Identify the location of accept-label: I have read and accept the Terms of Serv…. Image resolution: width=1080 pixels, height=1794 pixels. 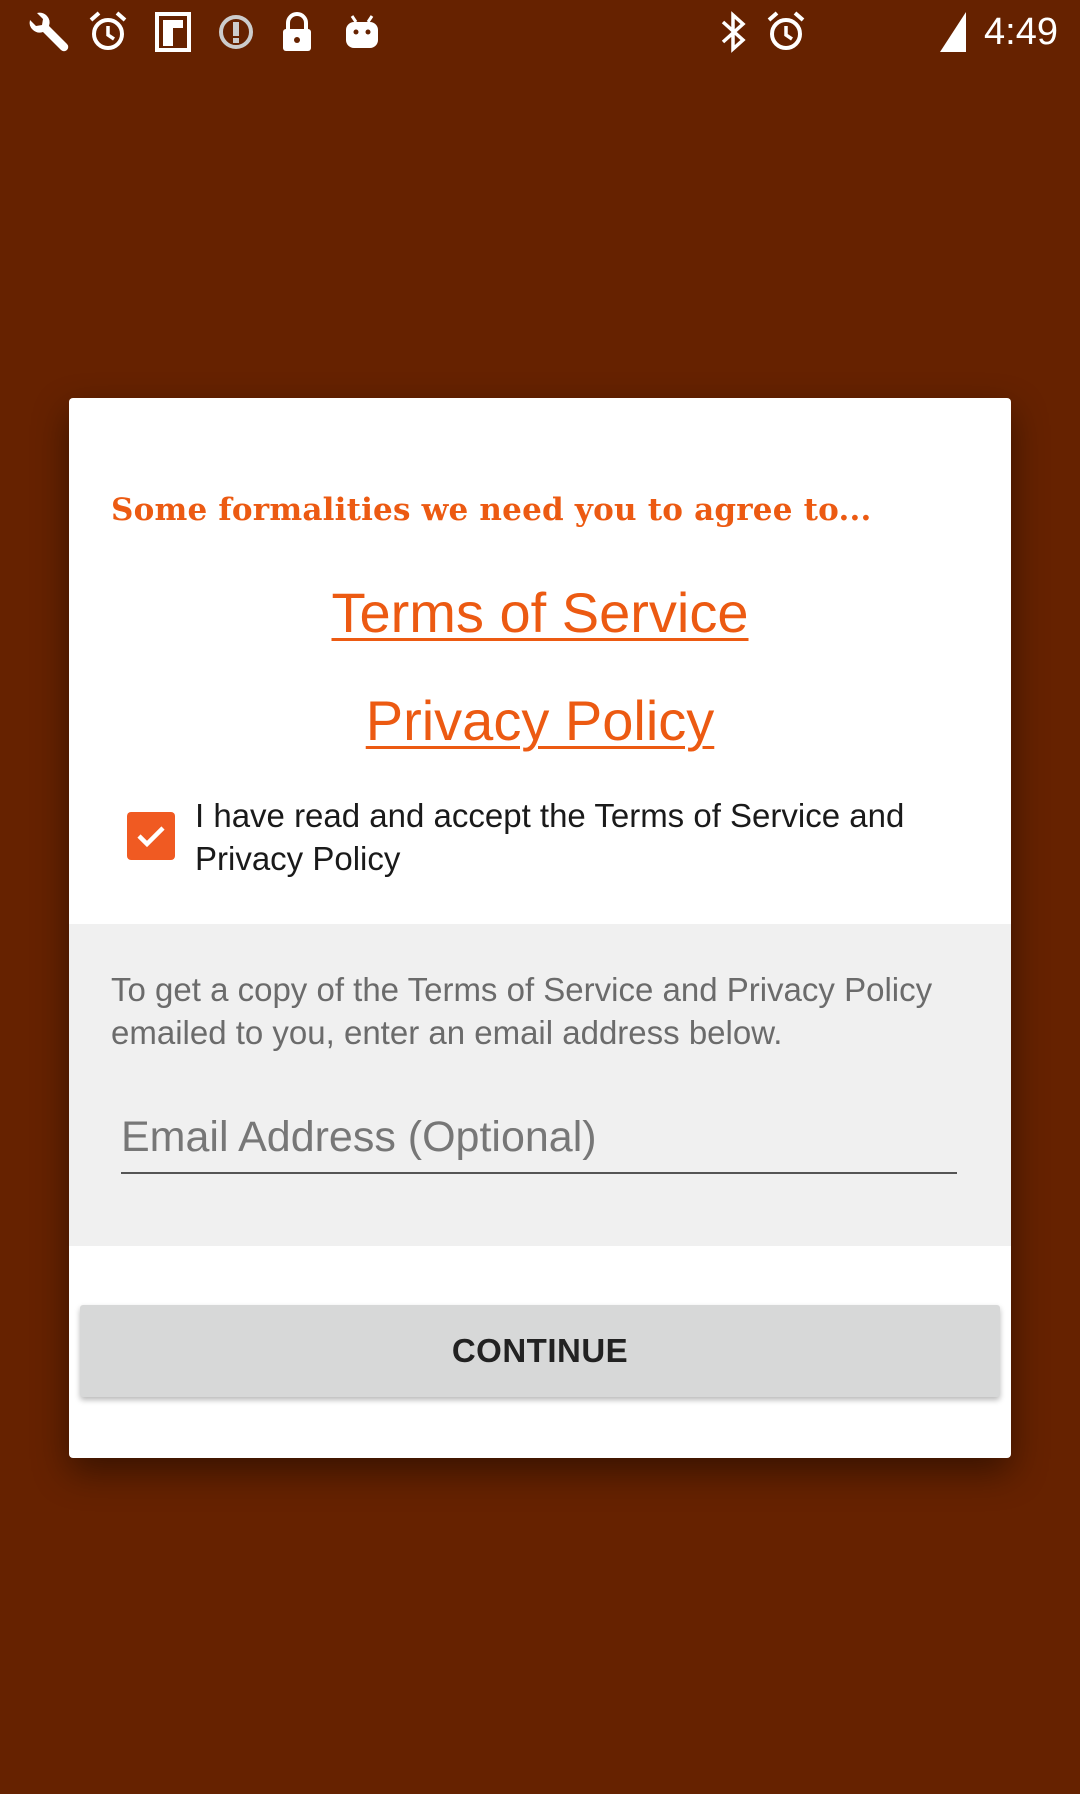
(550, 837).